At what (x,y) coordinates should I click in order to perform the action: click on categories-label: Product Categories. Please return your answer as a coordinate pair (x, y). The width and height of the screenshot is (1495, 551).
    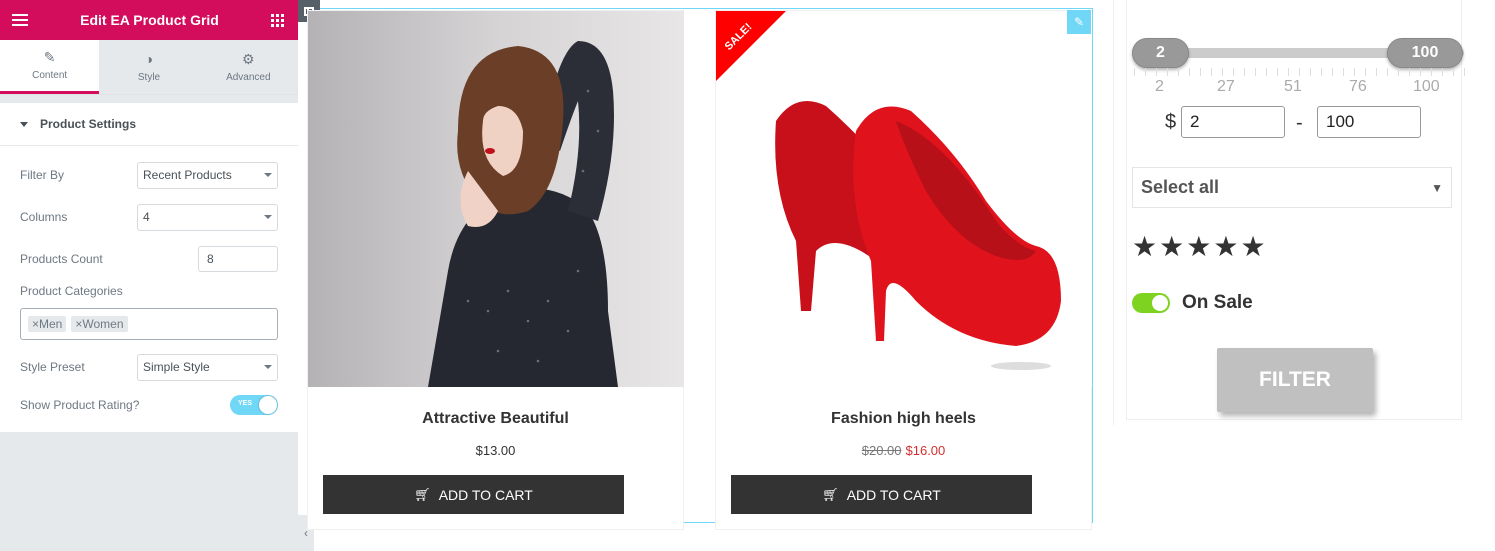
    Looking at the image, I should click on (71, 291).